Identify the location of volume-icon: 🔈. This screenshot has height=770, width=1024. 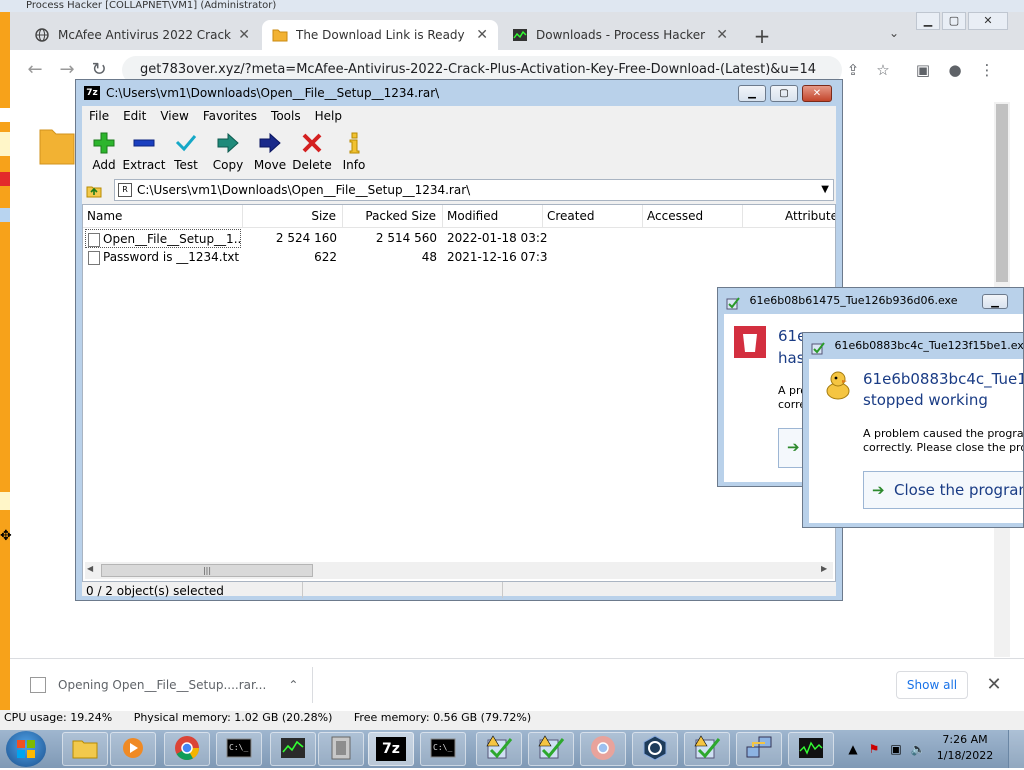
(918, 749).